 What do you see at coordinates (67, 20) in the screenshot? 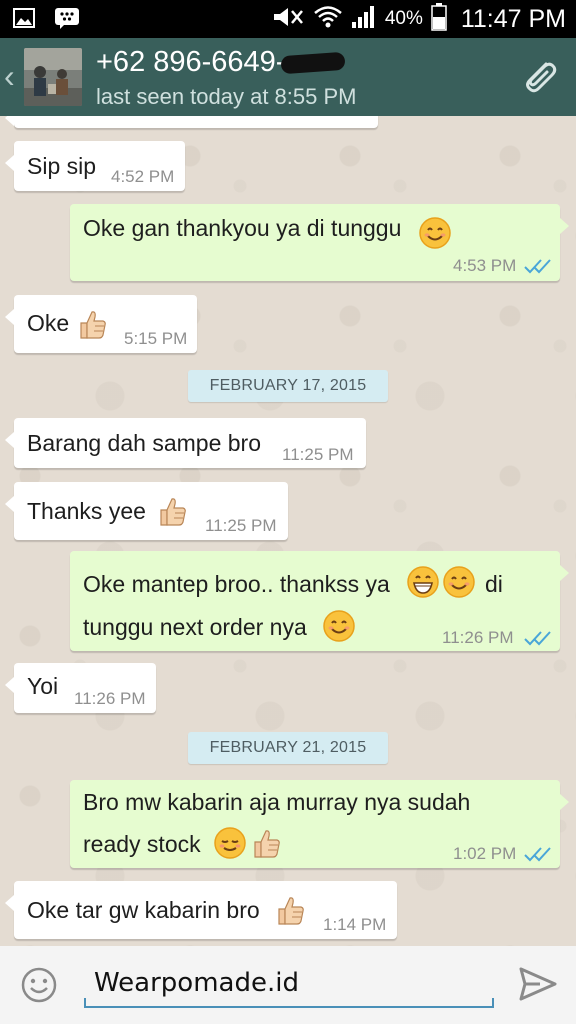
I see `bbm-icon` at bounding box center [67, 20].